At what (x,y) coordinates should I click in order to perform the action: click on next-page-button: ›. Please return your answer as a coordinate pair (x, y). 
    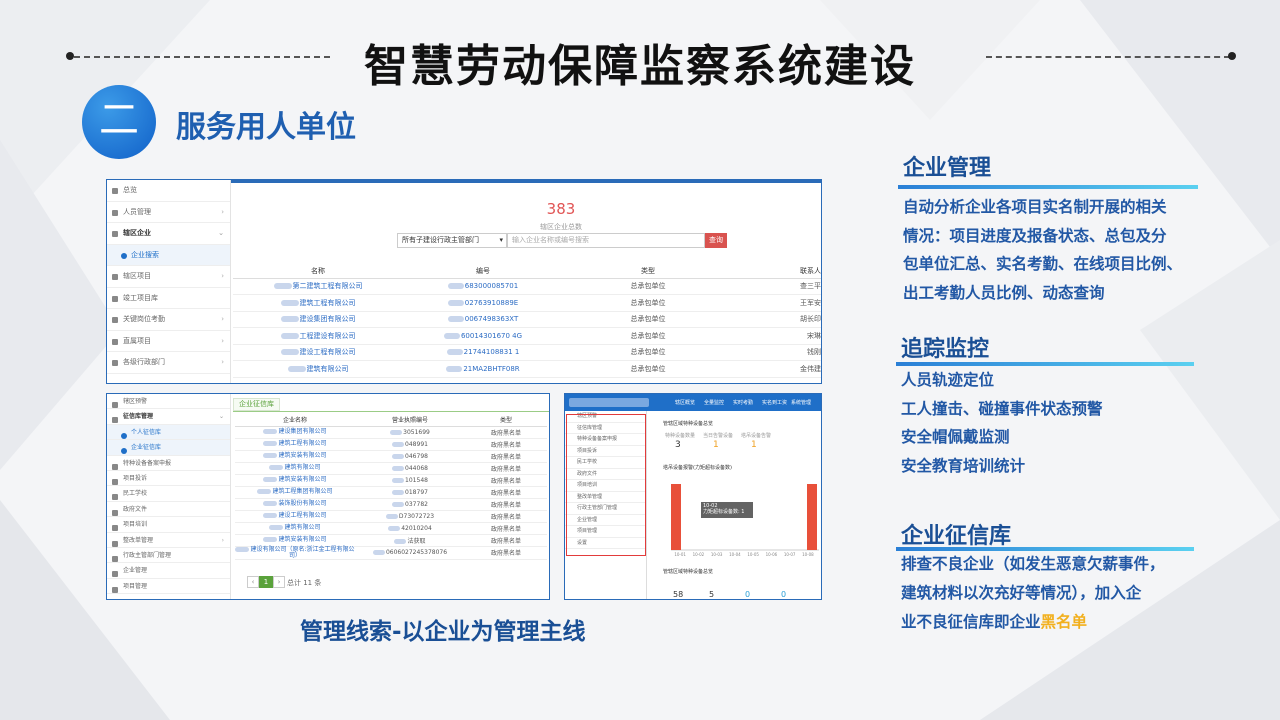
    Looking at the image, I should click on (279, 582).